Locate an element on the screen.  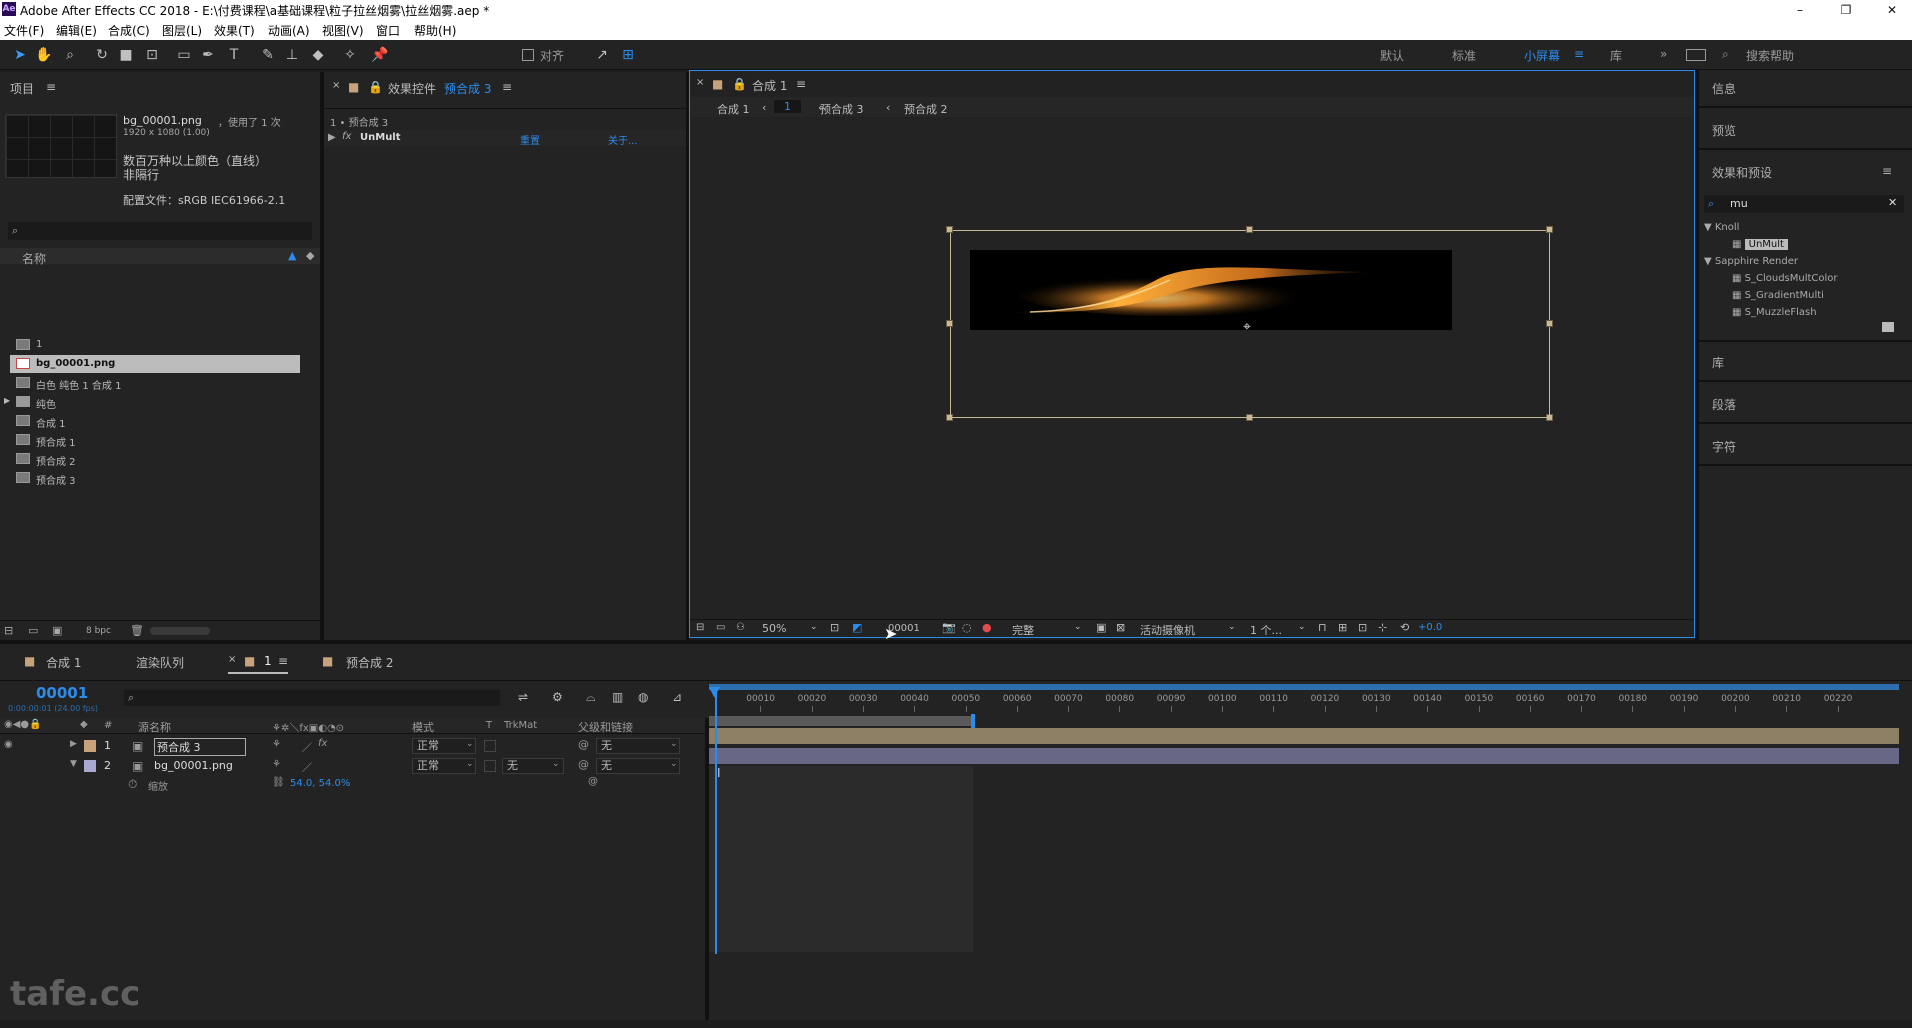
menu-file: 文件(F) is located at coordinates (24, 30).